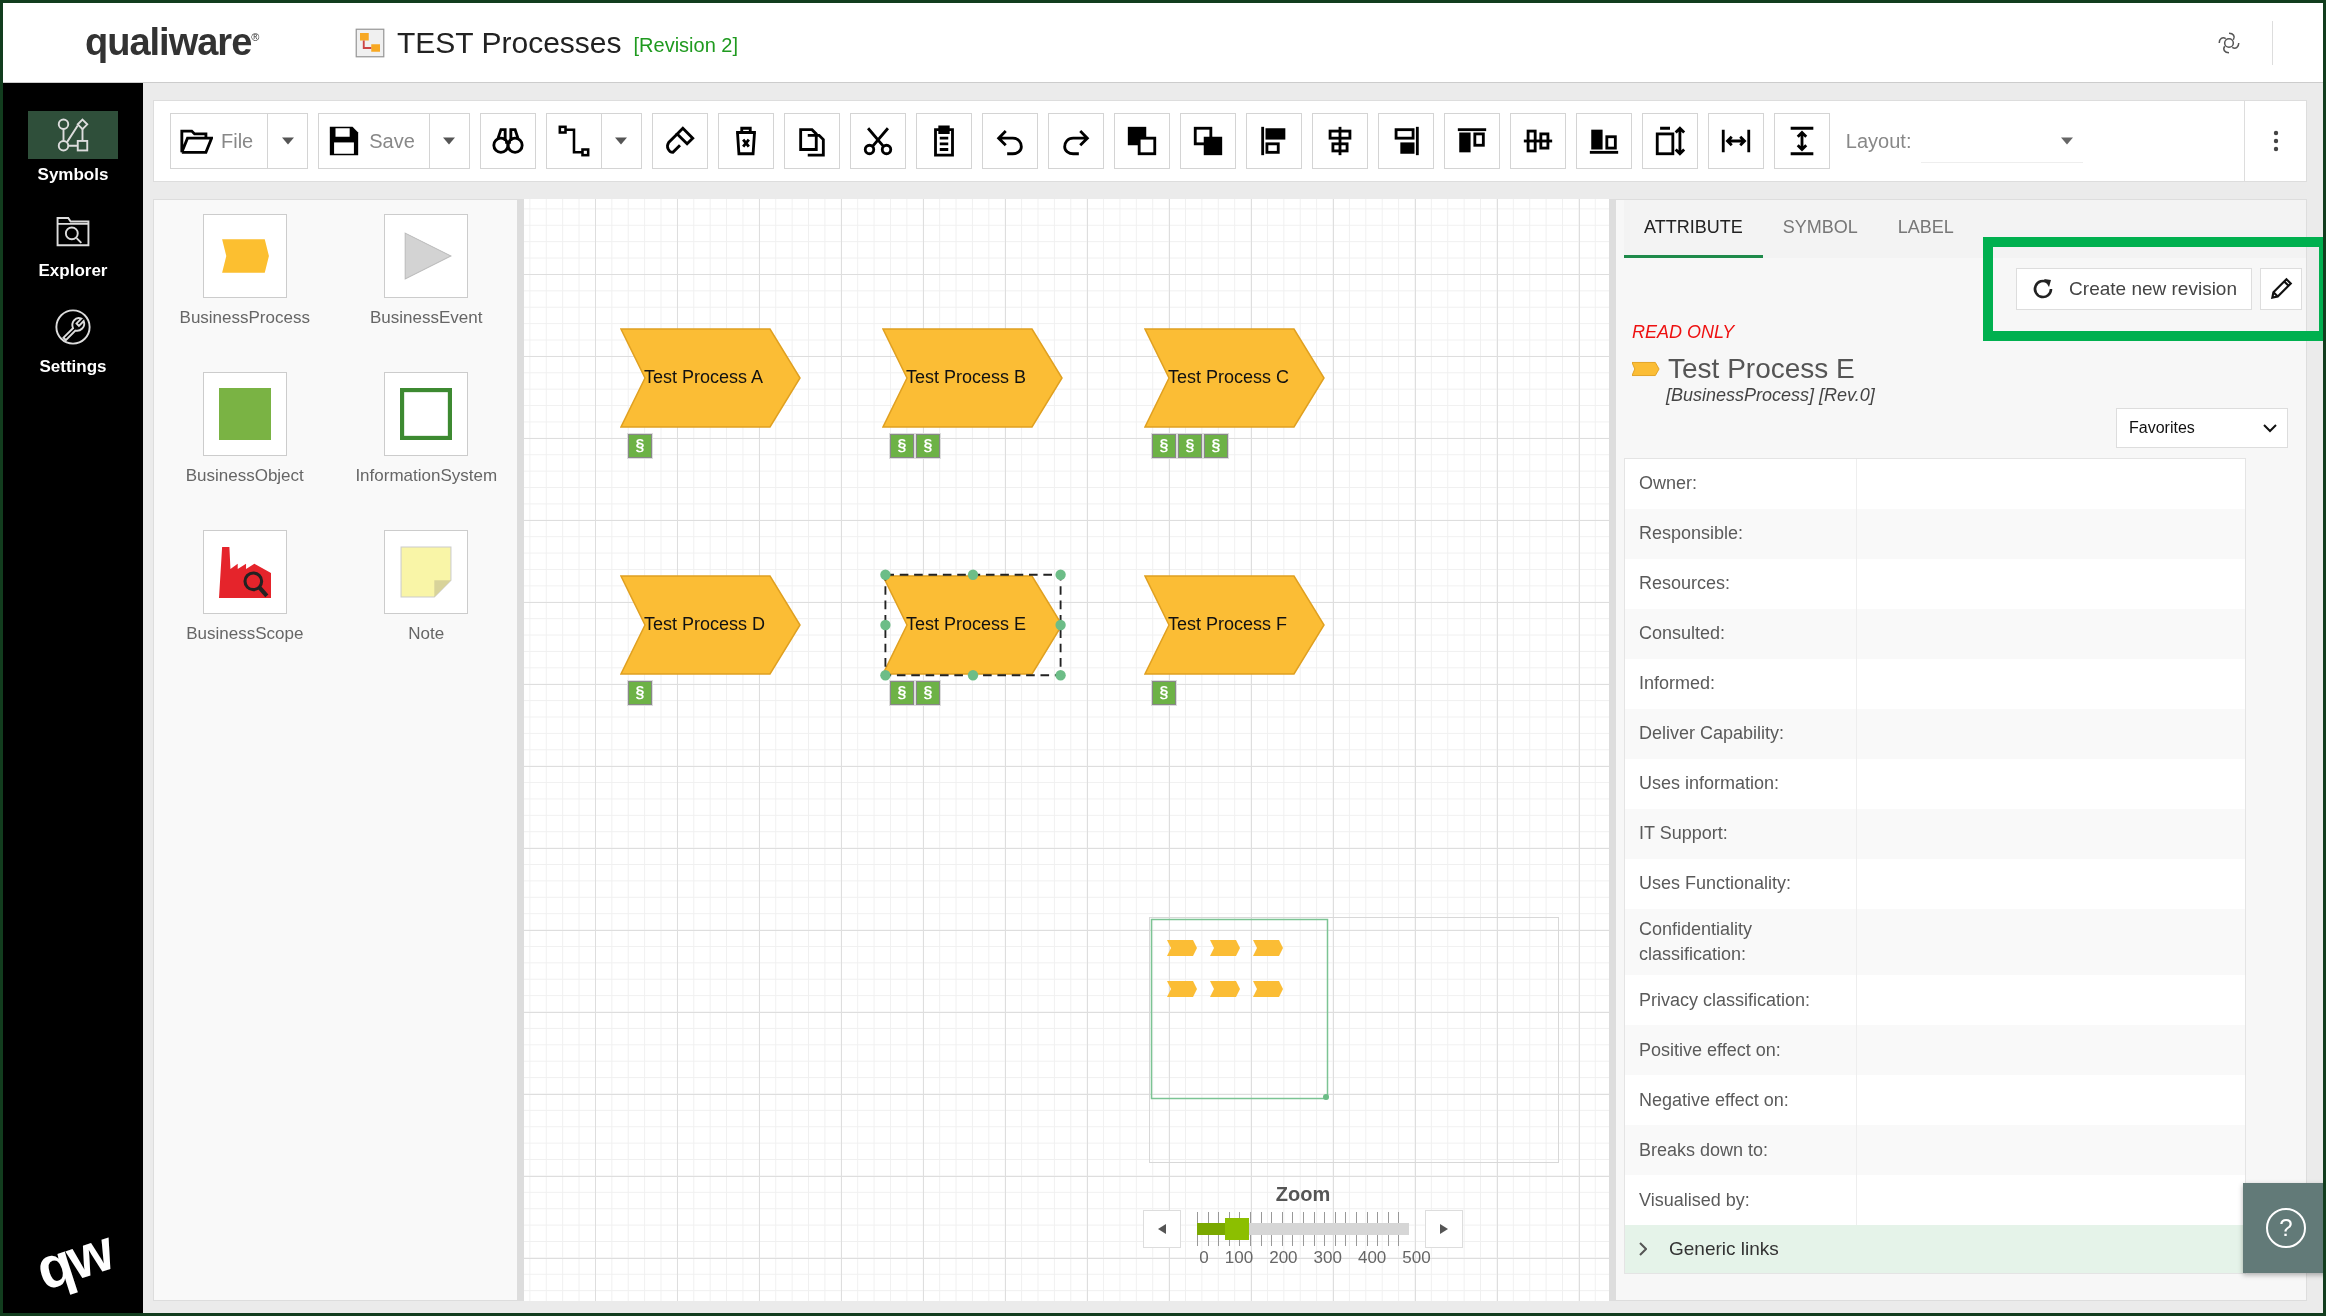 The width and height of the screenshot is (2326, 1316). Describe the element at coordinates (1204, 1258) in the screenshot. I see `zoom-tick-label: 0` at that location.